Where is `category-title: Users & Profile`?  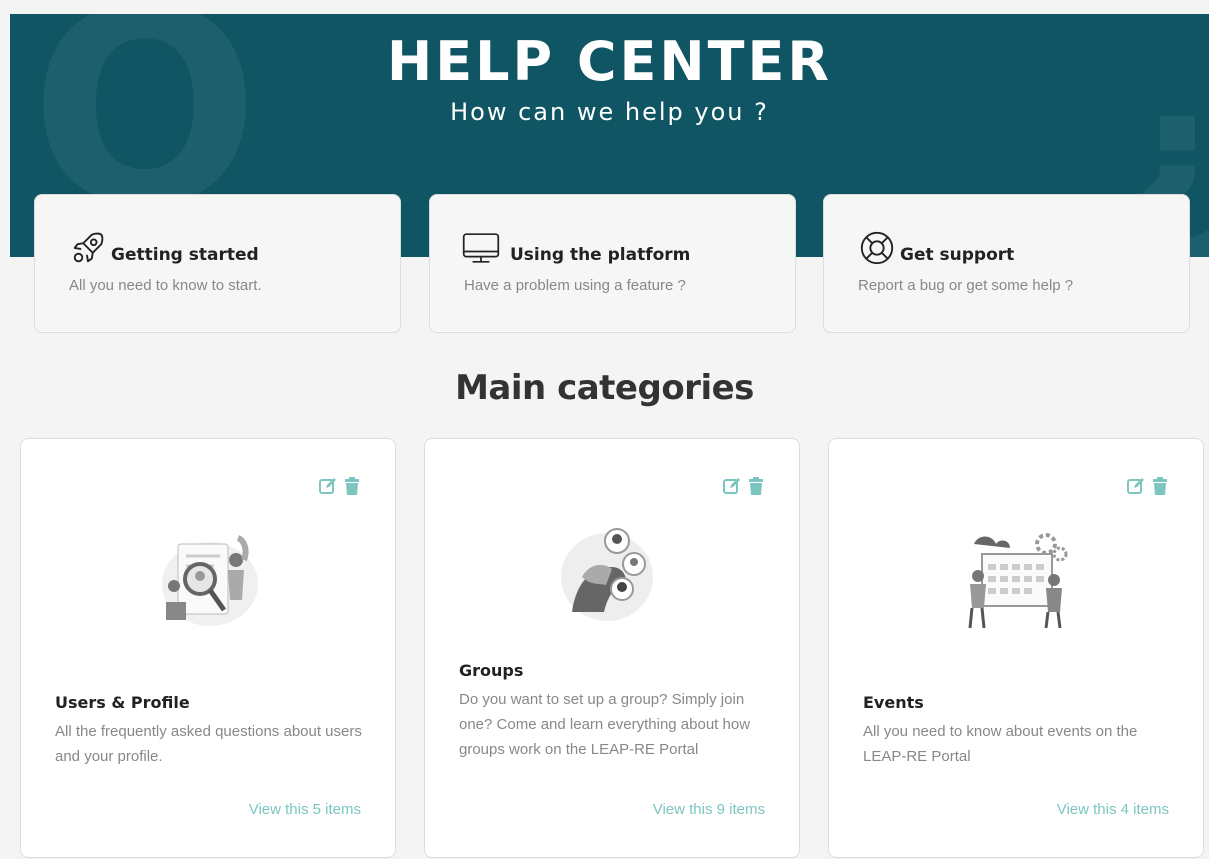
category-title: Users & Profile is located at coordinates (122, 702).